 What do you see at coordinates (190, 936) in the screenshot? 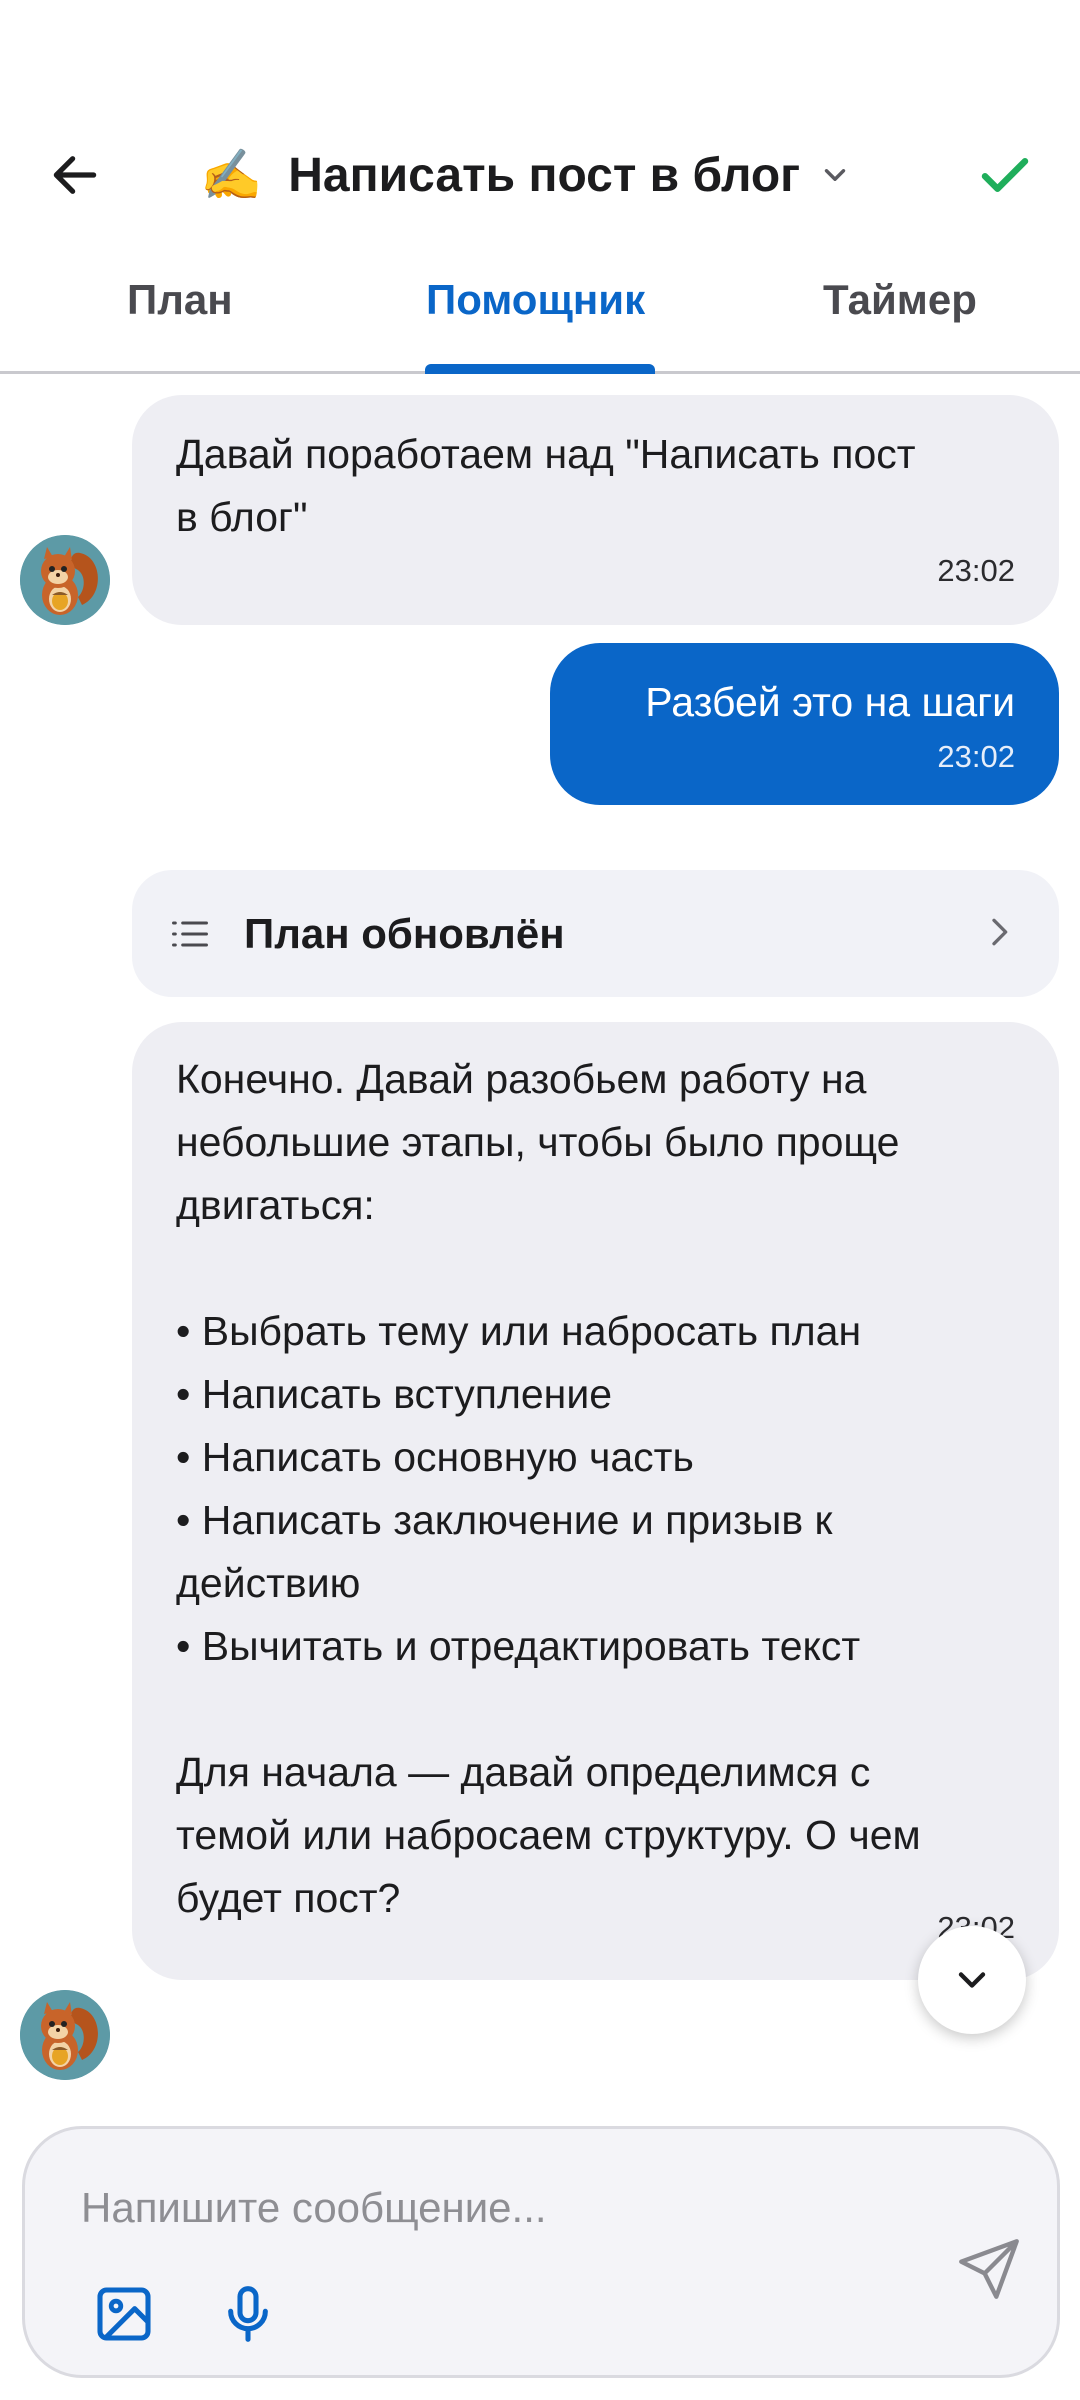
I see `list-icon` at bounding box center [190, 936].